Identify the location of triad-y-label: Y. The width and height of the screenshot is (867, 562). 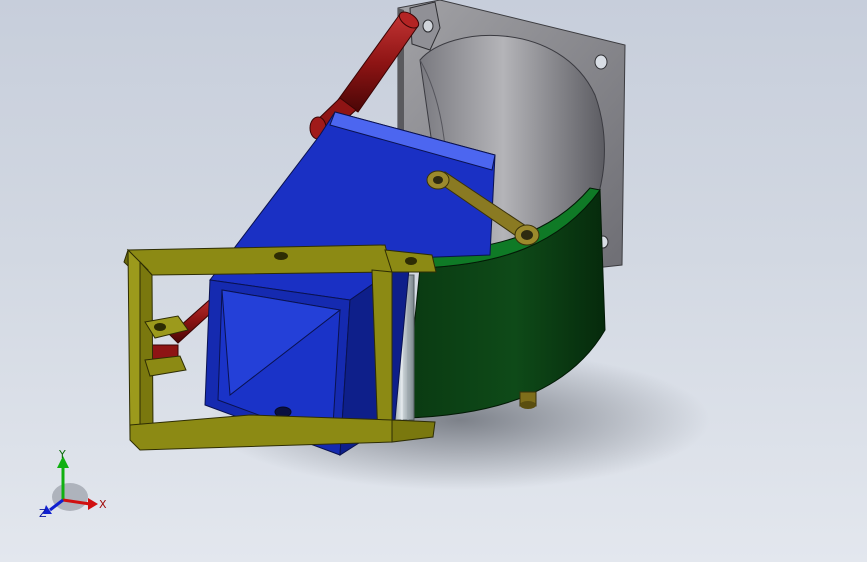
(62, 454).